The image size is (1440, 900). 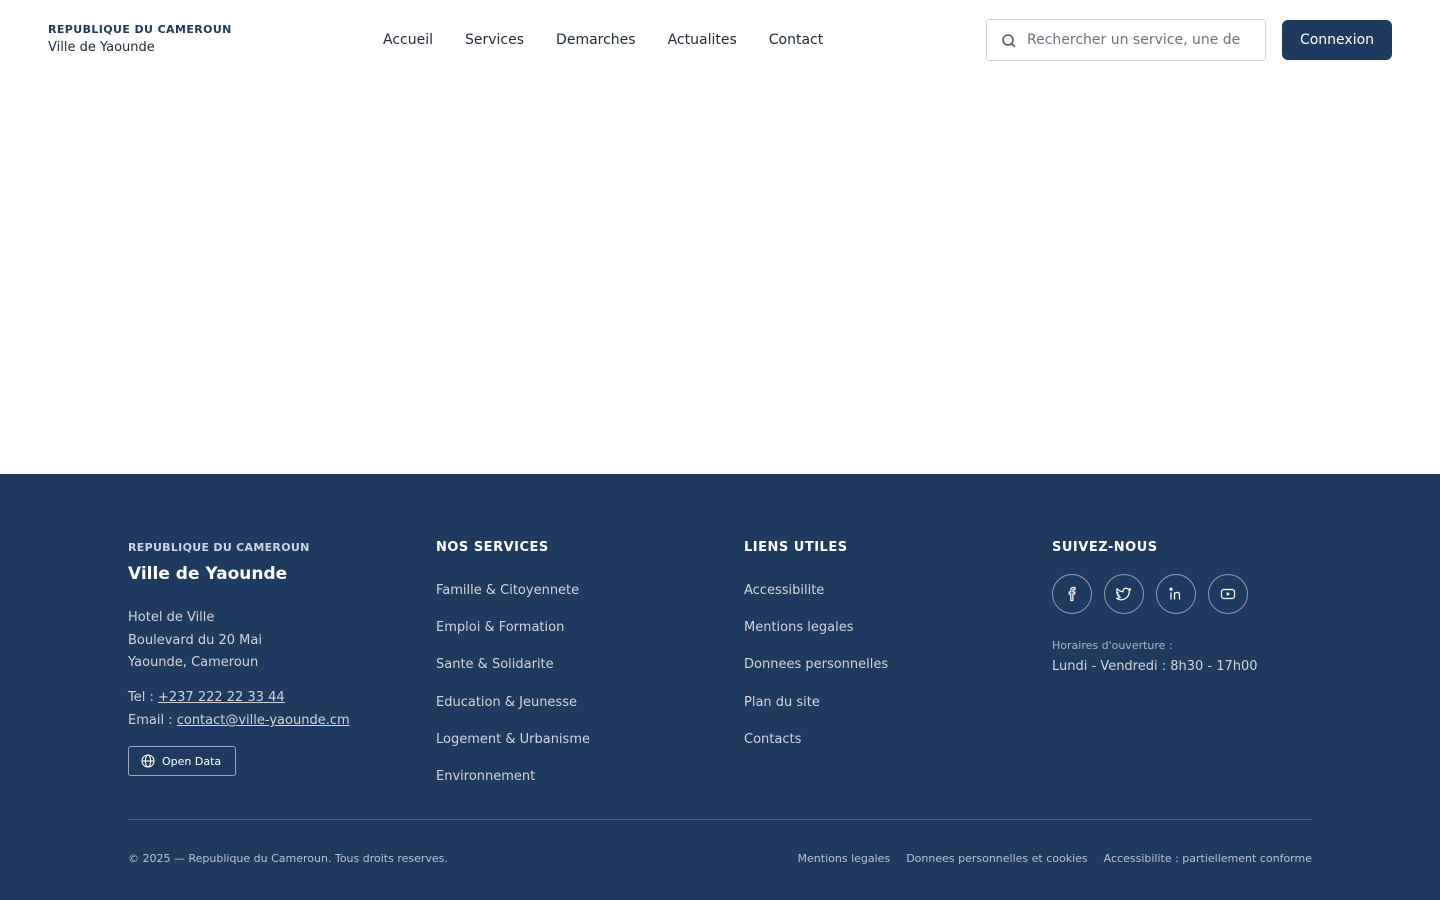 I want to click on service-link: Logement & Urbanisme, so click(x=513, y=739).